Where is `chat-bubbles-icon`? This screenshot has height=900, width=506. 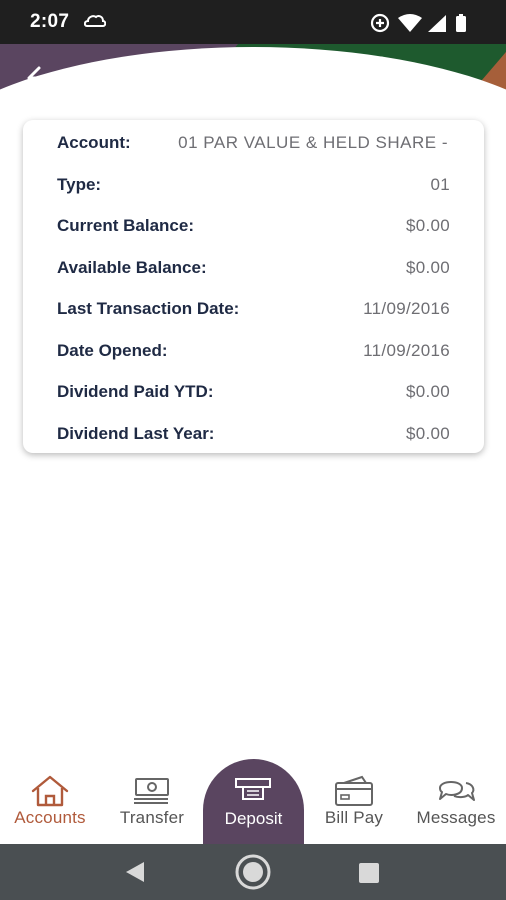
chat-bubbles-icon is located at coordinates (457, 791).